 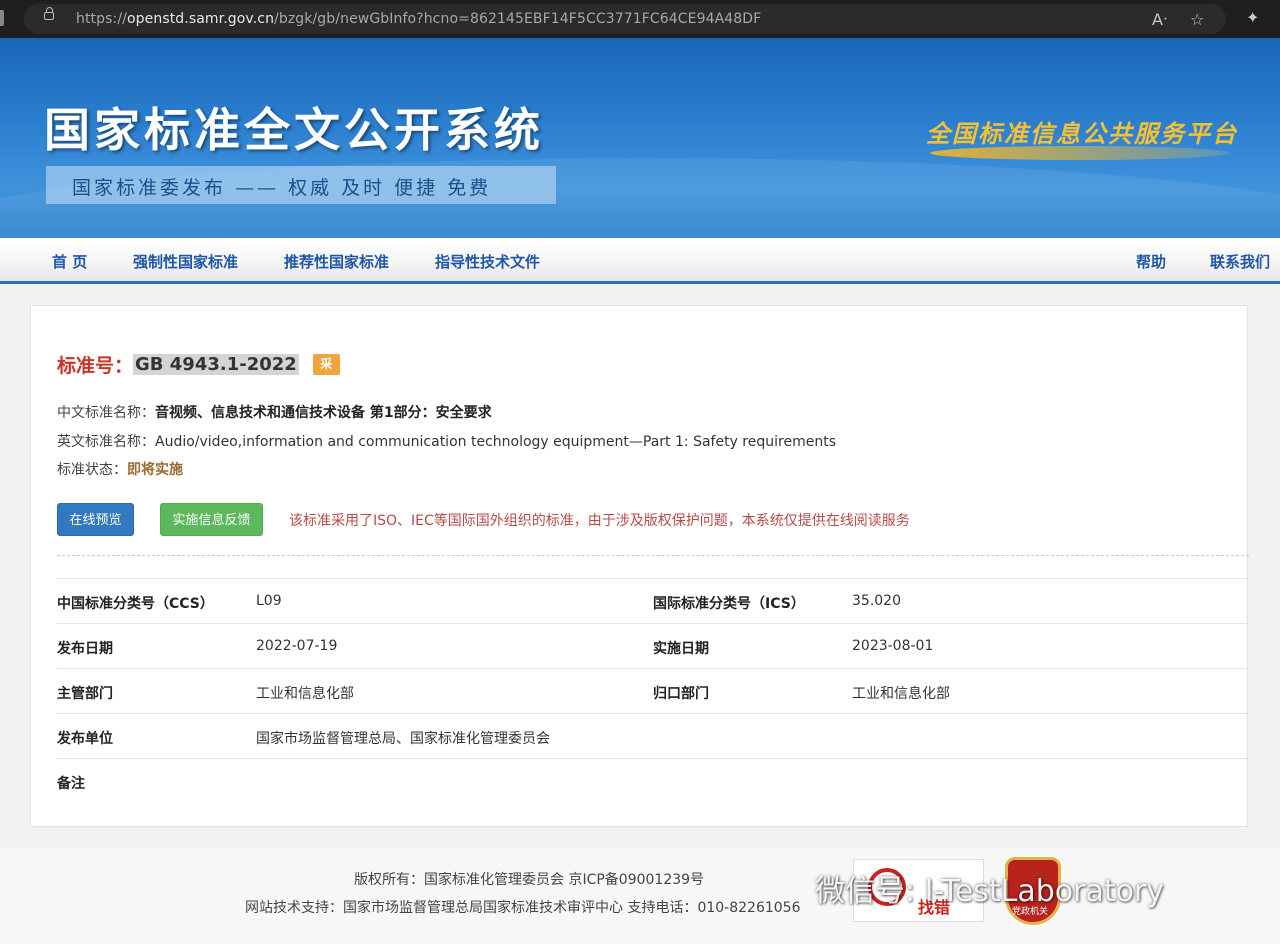 What do you see at coordinates (49, 13) in the screenshot?
I see `lock-icon` at bounding box center [49, 13].